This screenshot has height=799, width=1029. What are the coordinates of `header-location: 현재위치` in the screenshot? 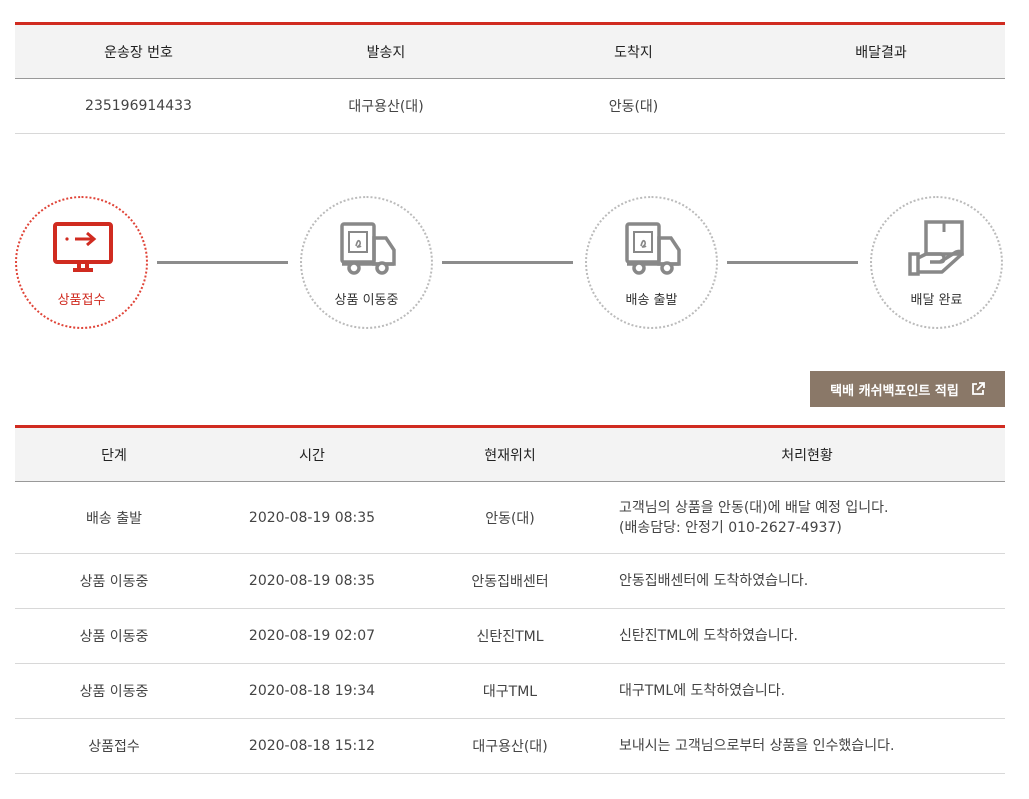 It's located at (510, 454).